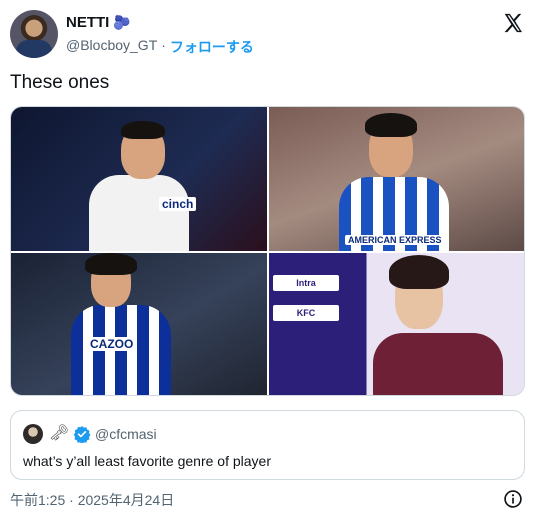  Describe the element at coordinates (513, 499) in the screenshot. I see `info-icon` at that location.